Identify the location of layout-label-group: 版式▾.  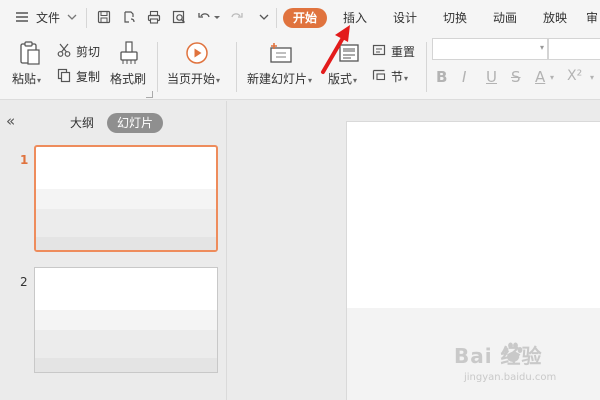
(342, 78).